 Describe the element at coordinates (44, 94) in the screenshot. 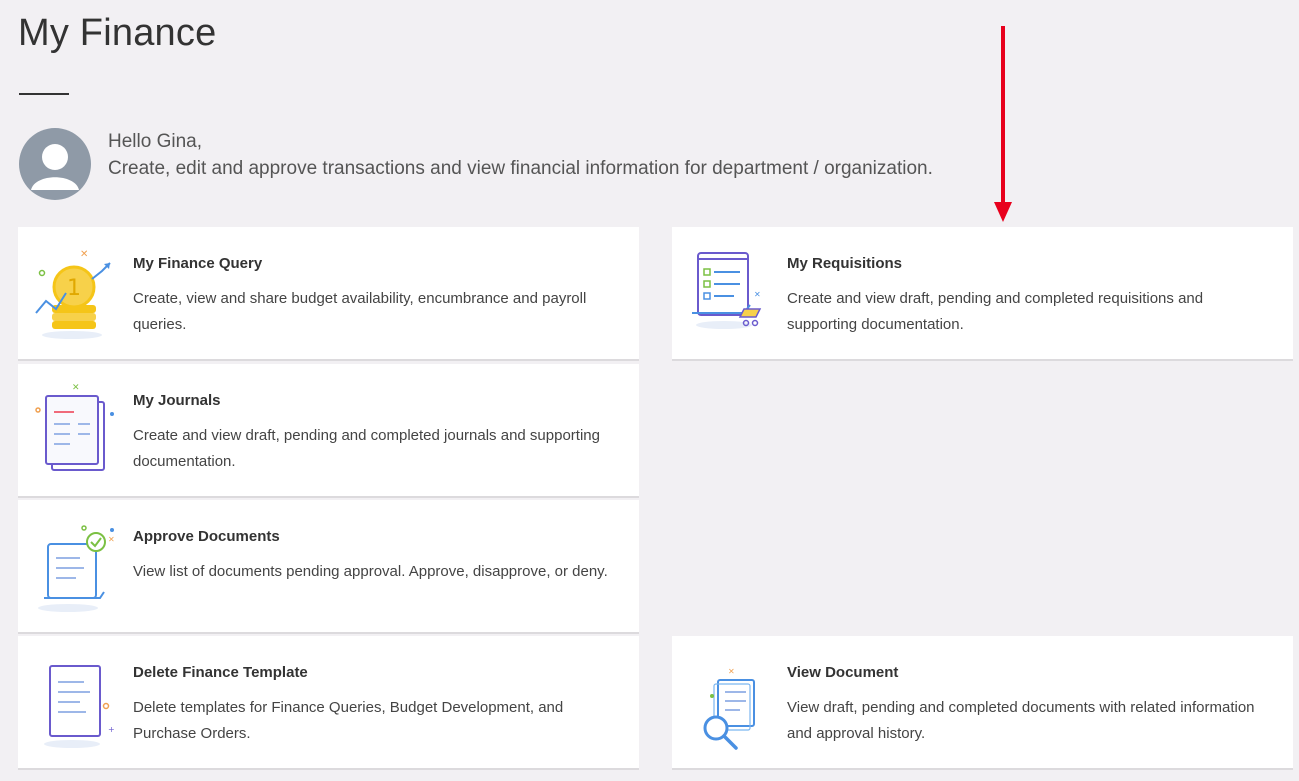

I see `title-divider` at that location.